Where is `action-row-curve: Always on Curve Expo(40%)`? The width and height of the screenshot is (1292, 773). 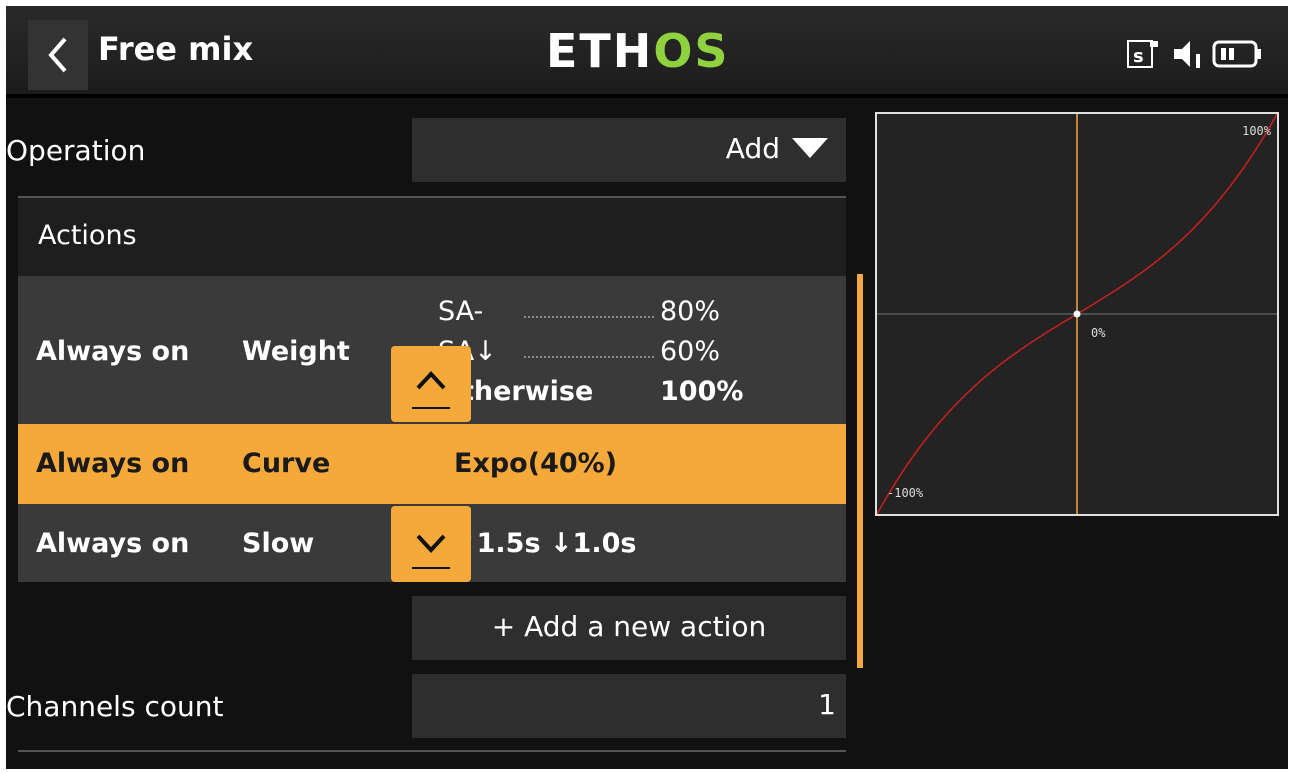
action-row-curve: Always on Curve Expo(40%) is located at coordinates (432, 464).